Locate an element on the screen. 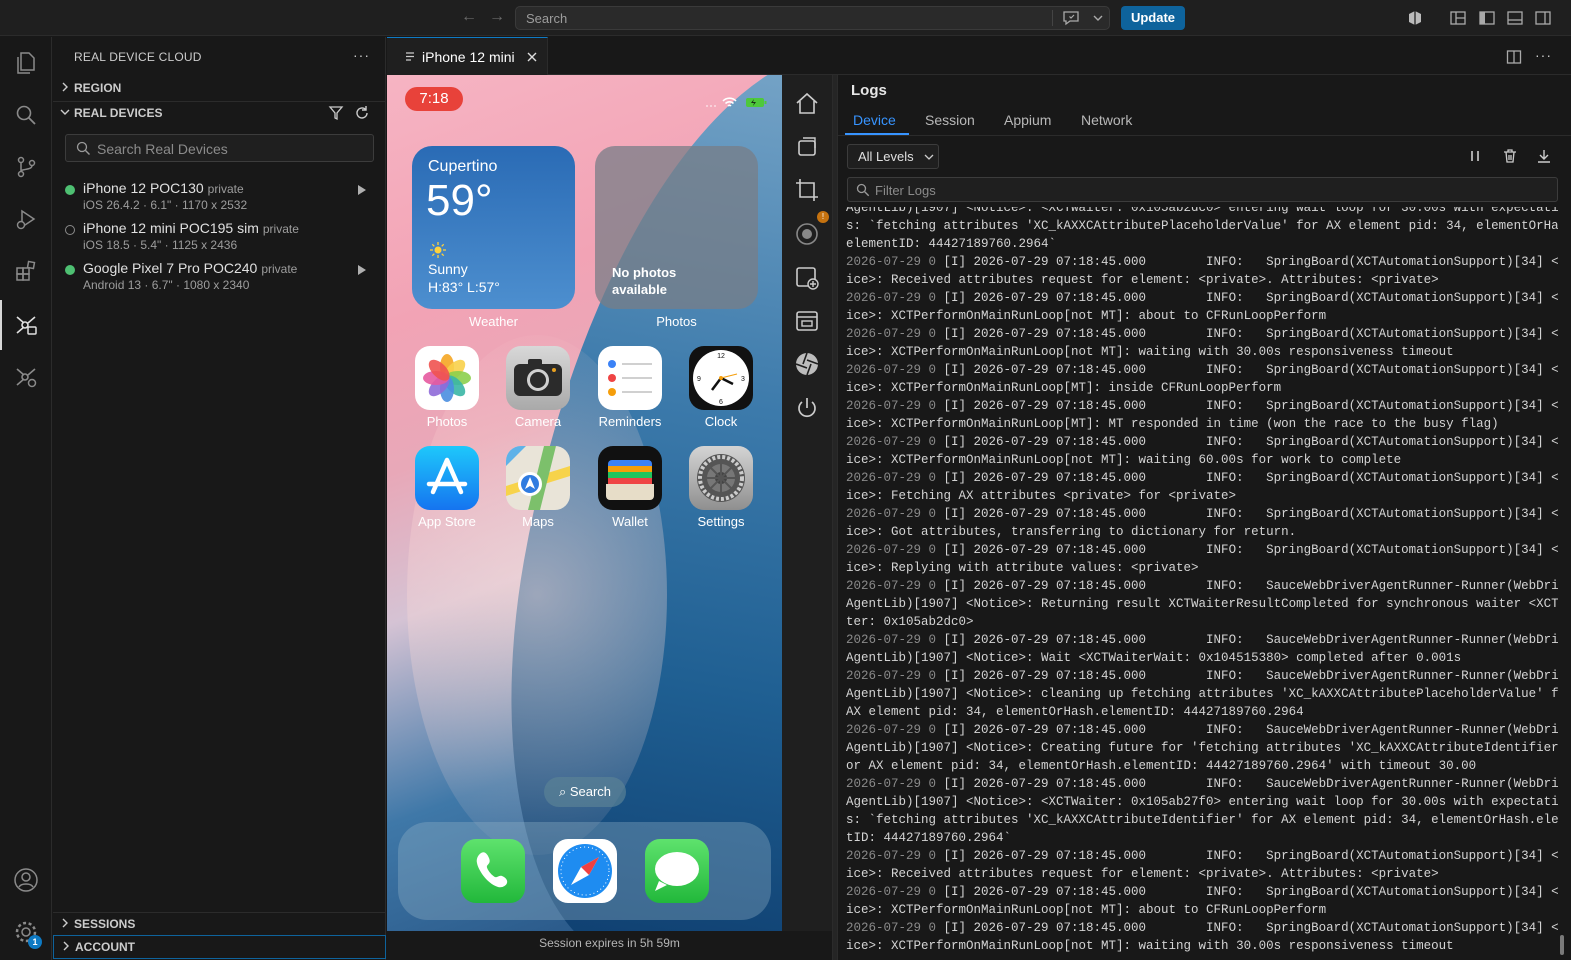 The height and width of the screenshot is (960, 1571). home-search-label: Search is located at coordinates (590, 791).